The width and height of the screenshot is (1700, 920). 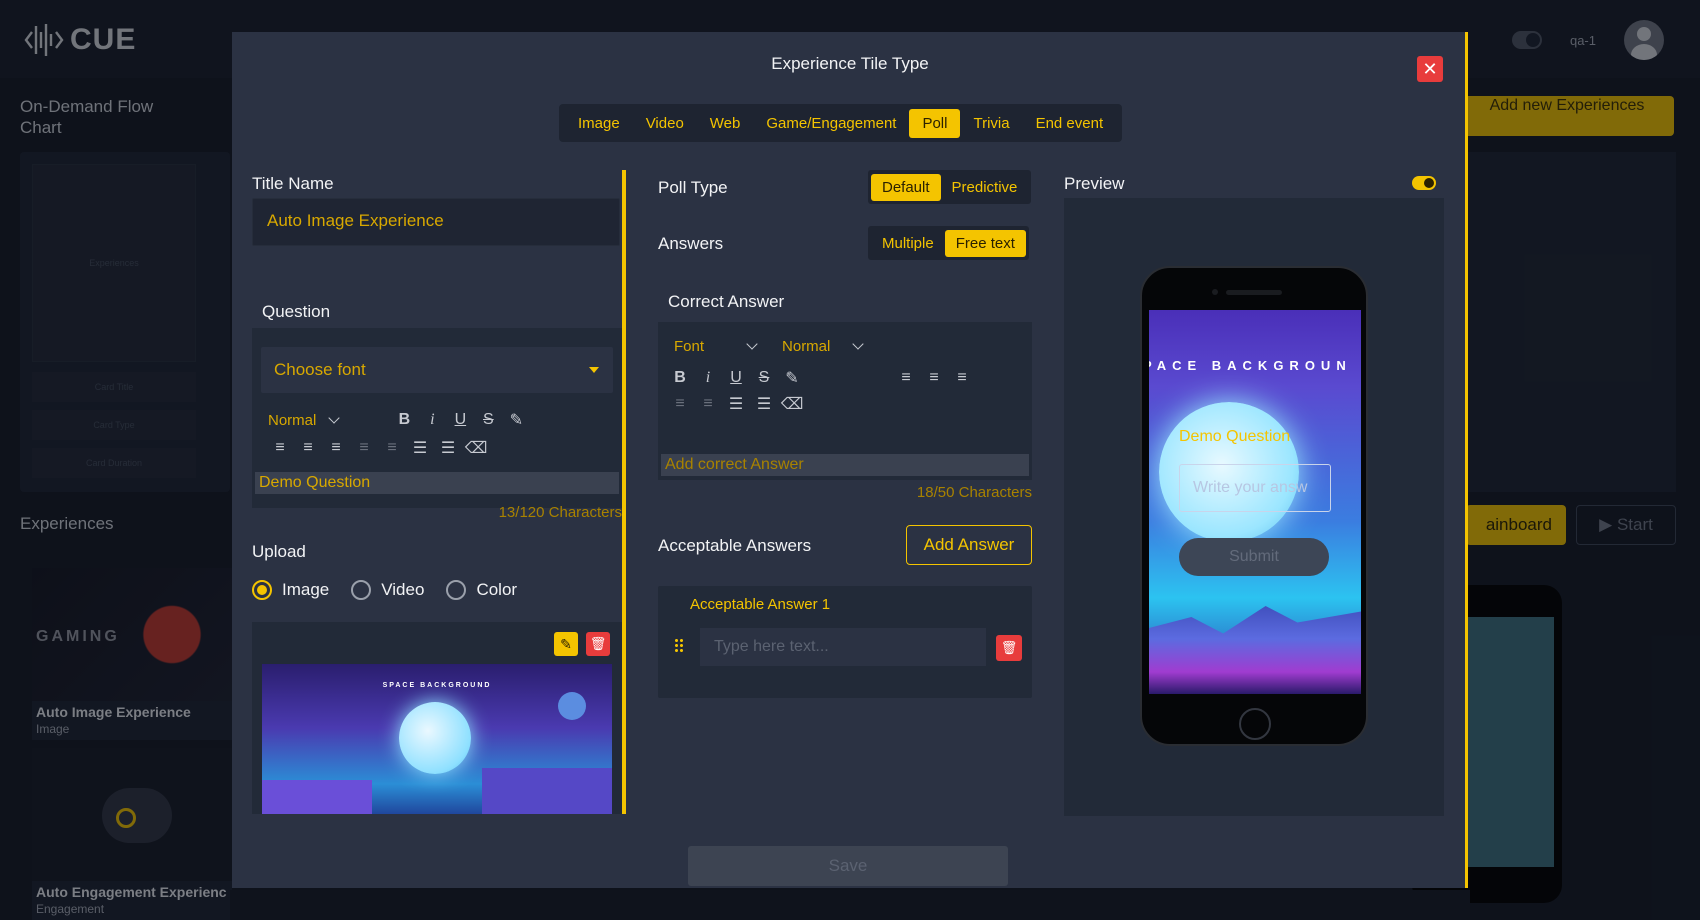 I want to click on preview-label: Preview, so click(x=1094, y=183).